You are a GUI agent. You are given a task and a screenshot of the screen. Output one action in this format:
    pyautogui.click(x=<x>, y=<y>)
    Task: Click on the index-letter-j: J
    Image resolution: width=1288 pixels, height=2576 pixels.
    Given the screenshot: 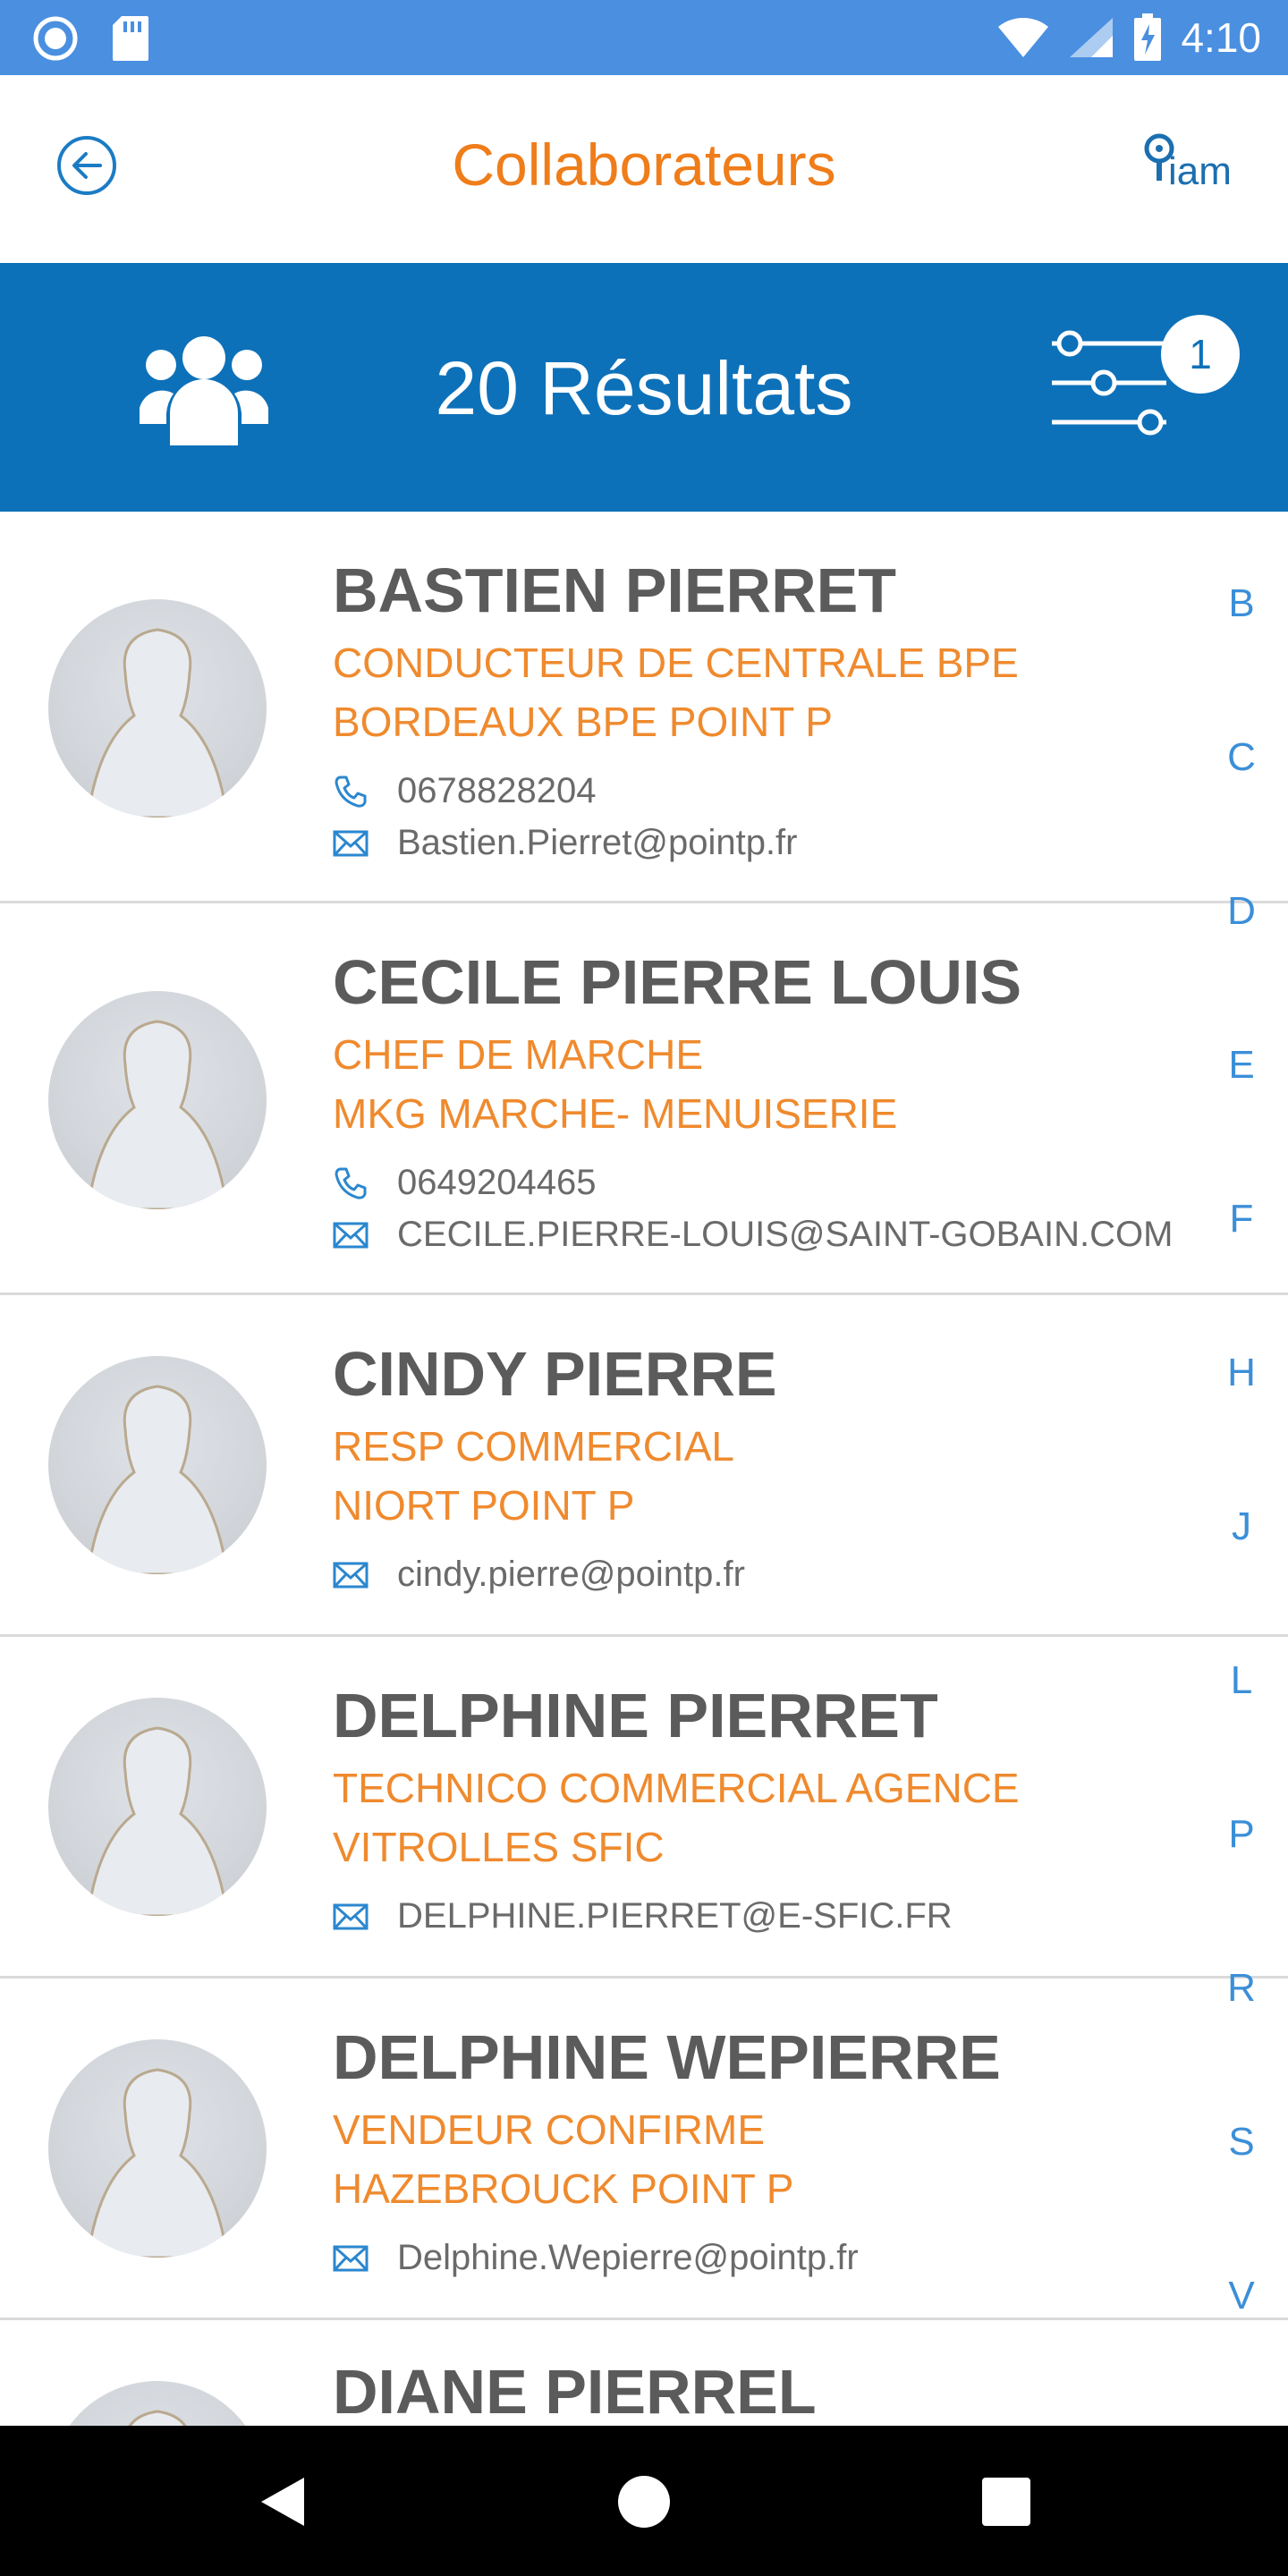 What is the action you would take?
    pyautogui.click(x=1241, y=1526)
    